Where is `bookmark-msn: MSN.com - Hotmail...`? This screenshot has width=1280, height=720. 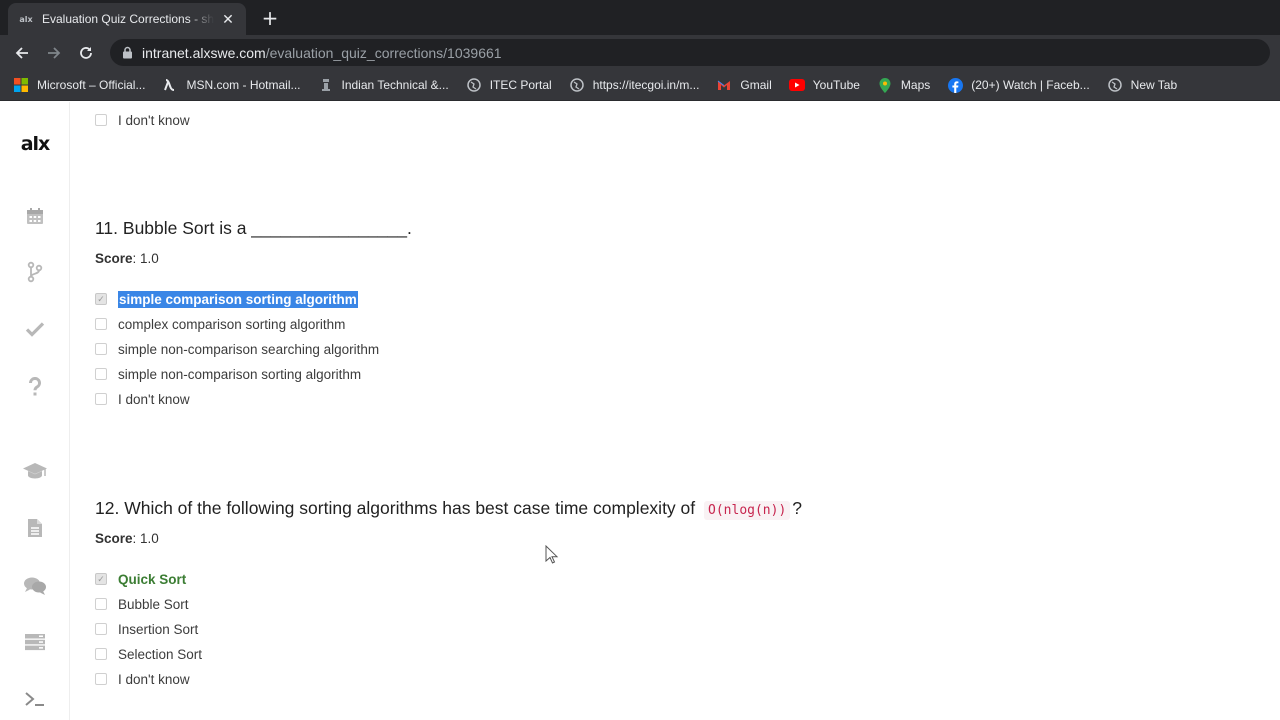
bookmark-msn: MSN.com - Hotmail... is located at coordinates (231, 85).